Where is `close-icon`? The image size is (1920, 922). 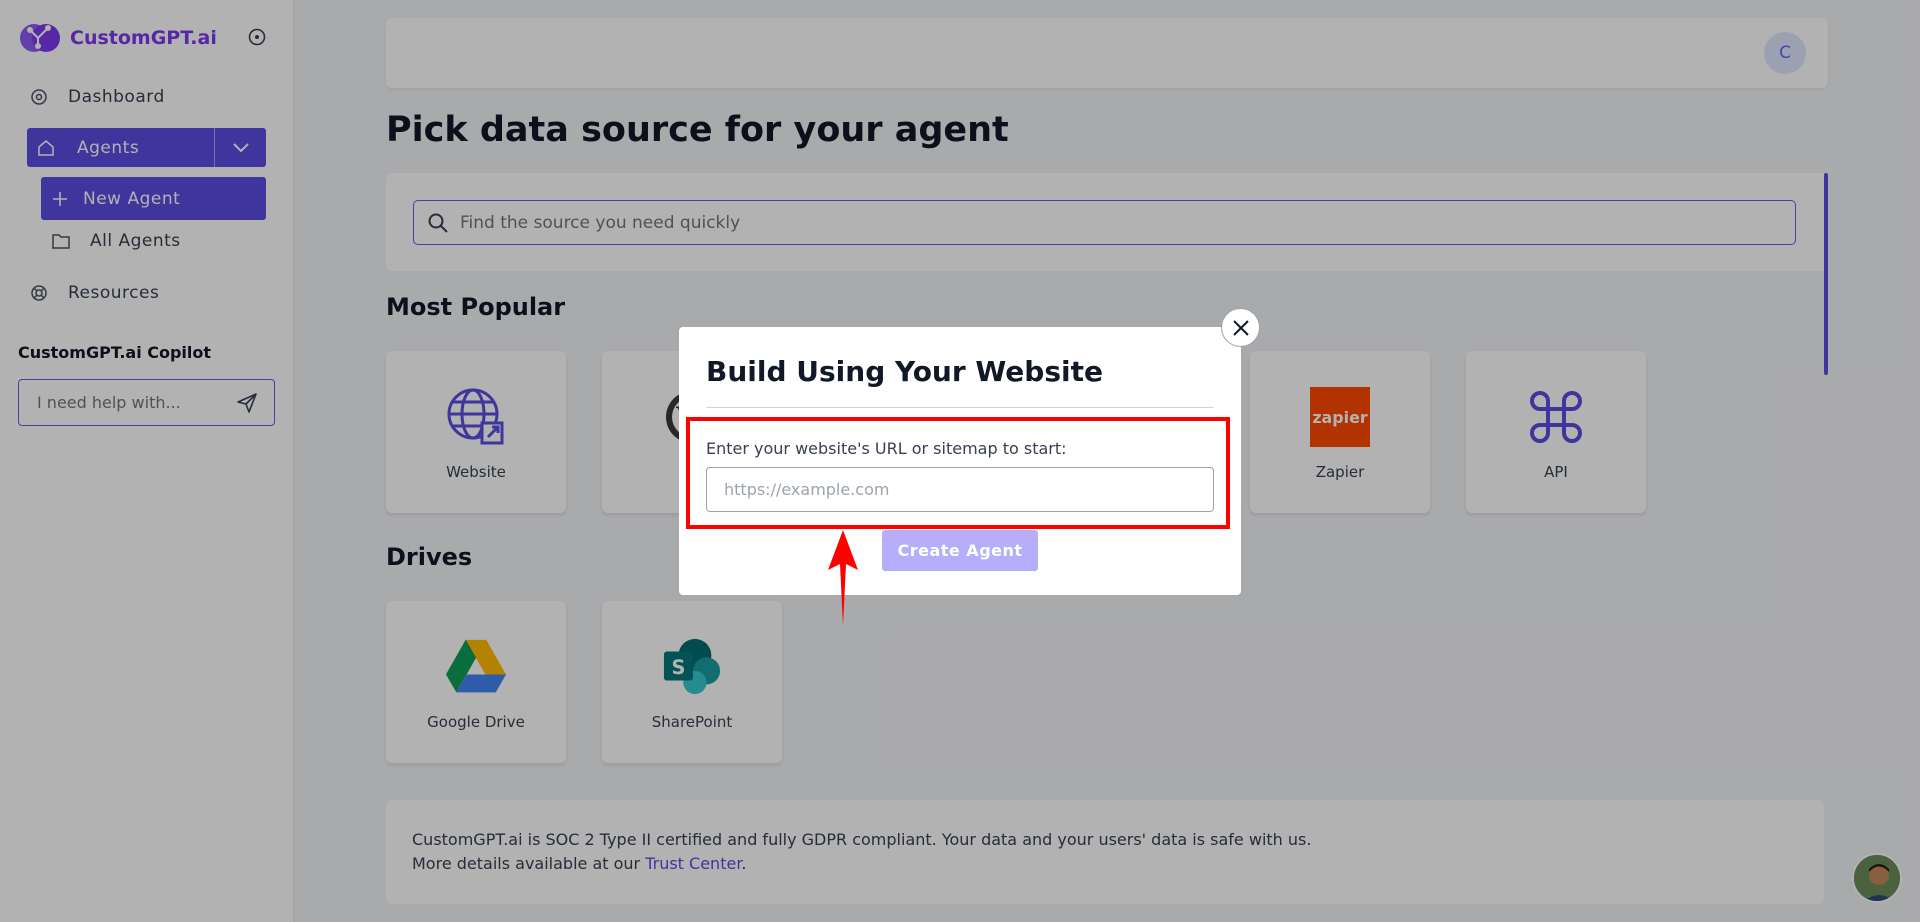 close-icon is located at coordinates (1240, 327).